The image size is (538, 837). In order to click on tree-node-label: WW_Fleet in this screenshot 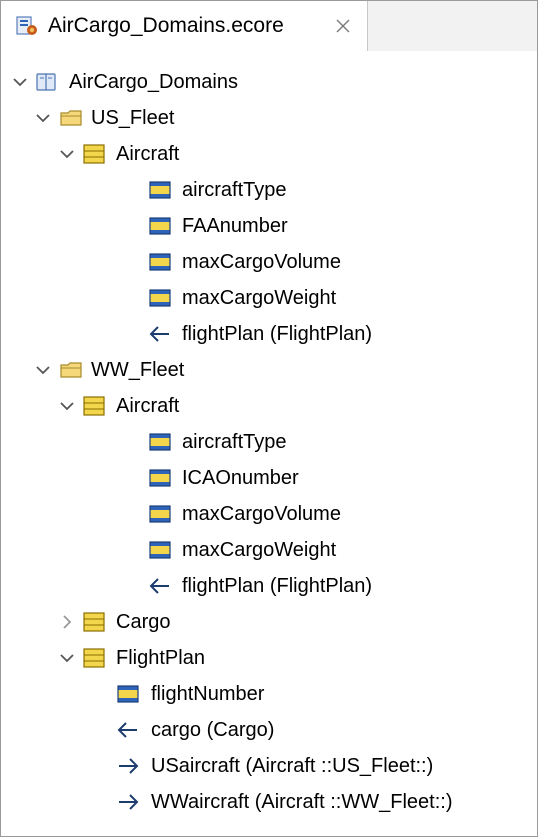, I will do `click(138, 370)`.